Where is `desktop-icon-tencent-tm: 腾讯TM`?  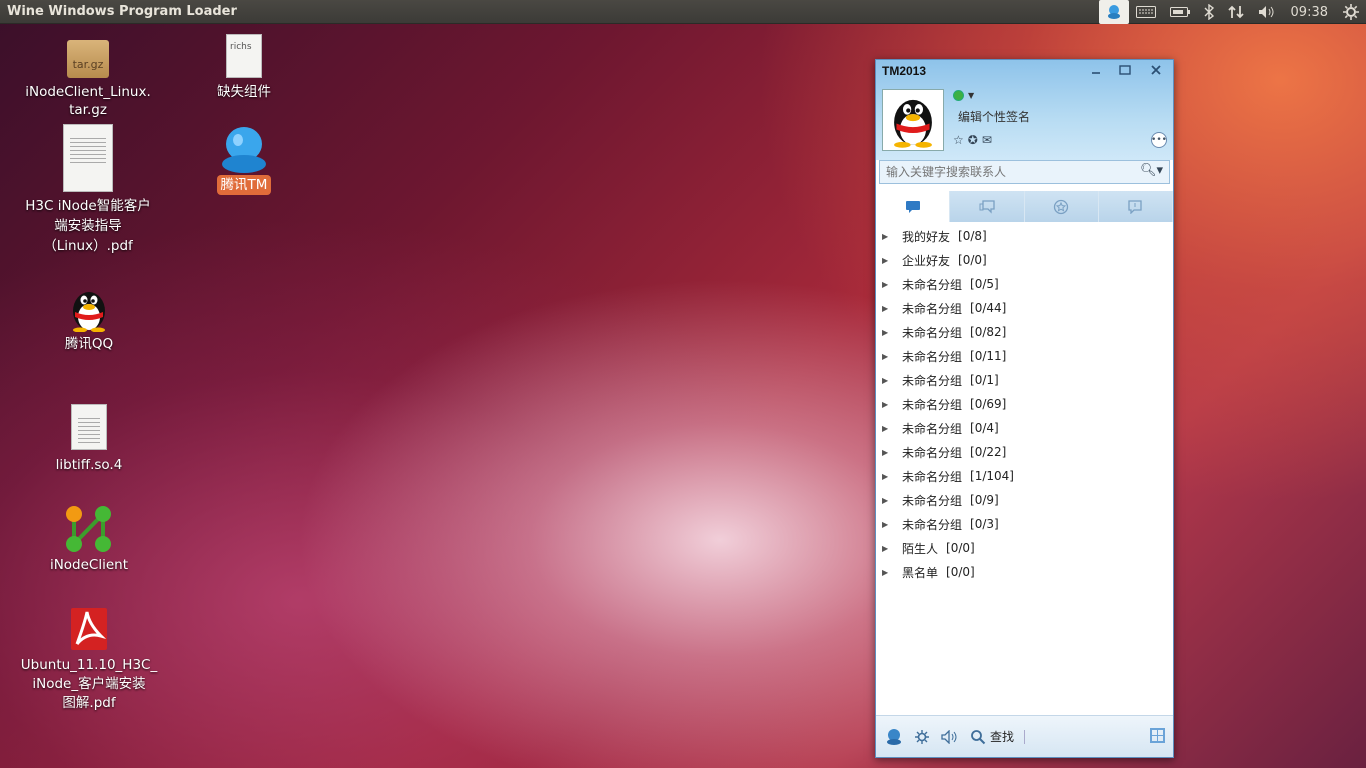 desktop-icon-tencent-tm: 腾讯TM is located at coordinates (244, 159).